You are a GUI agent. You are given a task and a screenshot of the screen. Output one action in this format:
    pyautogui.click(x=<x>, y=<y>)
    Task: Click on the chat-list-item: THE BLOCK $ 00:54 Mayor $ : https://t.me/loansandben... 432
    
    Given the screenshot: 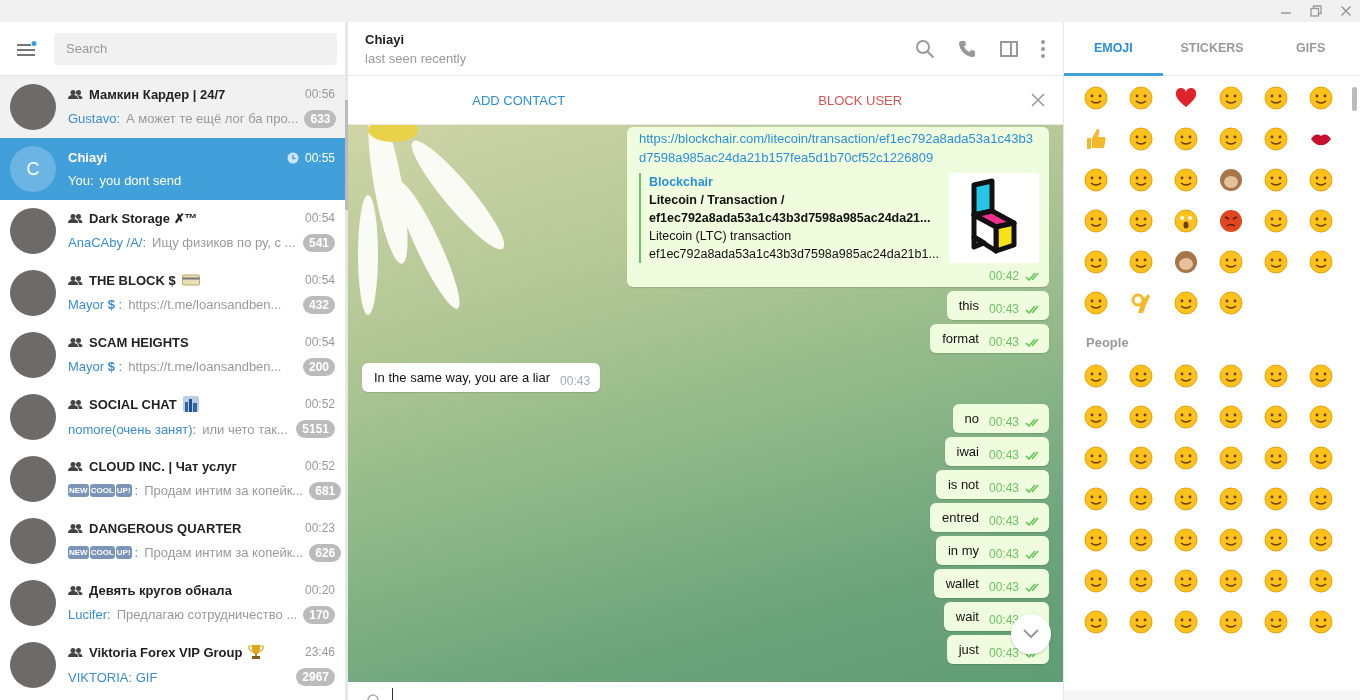 What is the action you would take?
    pyautogui.click(x=172, y=293)
    